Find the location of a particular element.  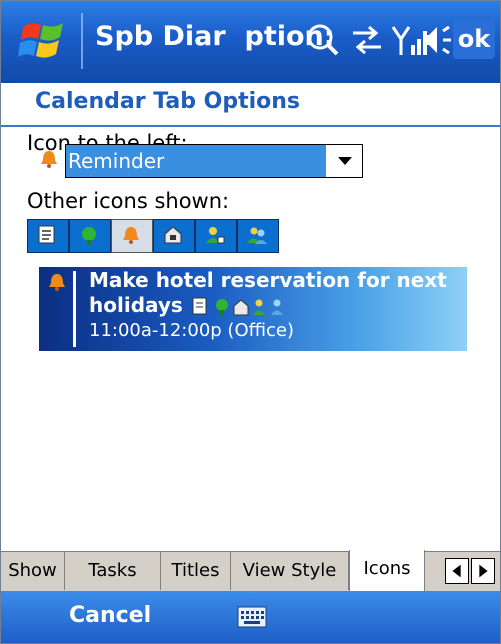

recurring-icon is located at coordinates (89, 236).